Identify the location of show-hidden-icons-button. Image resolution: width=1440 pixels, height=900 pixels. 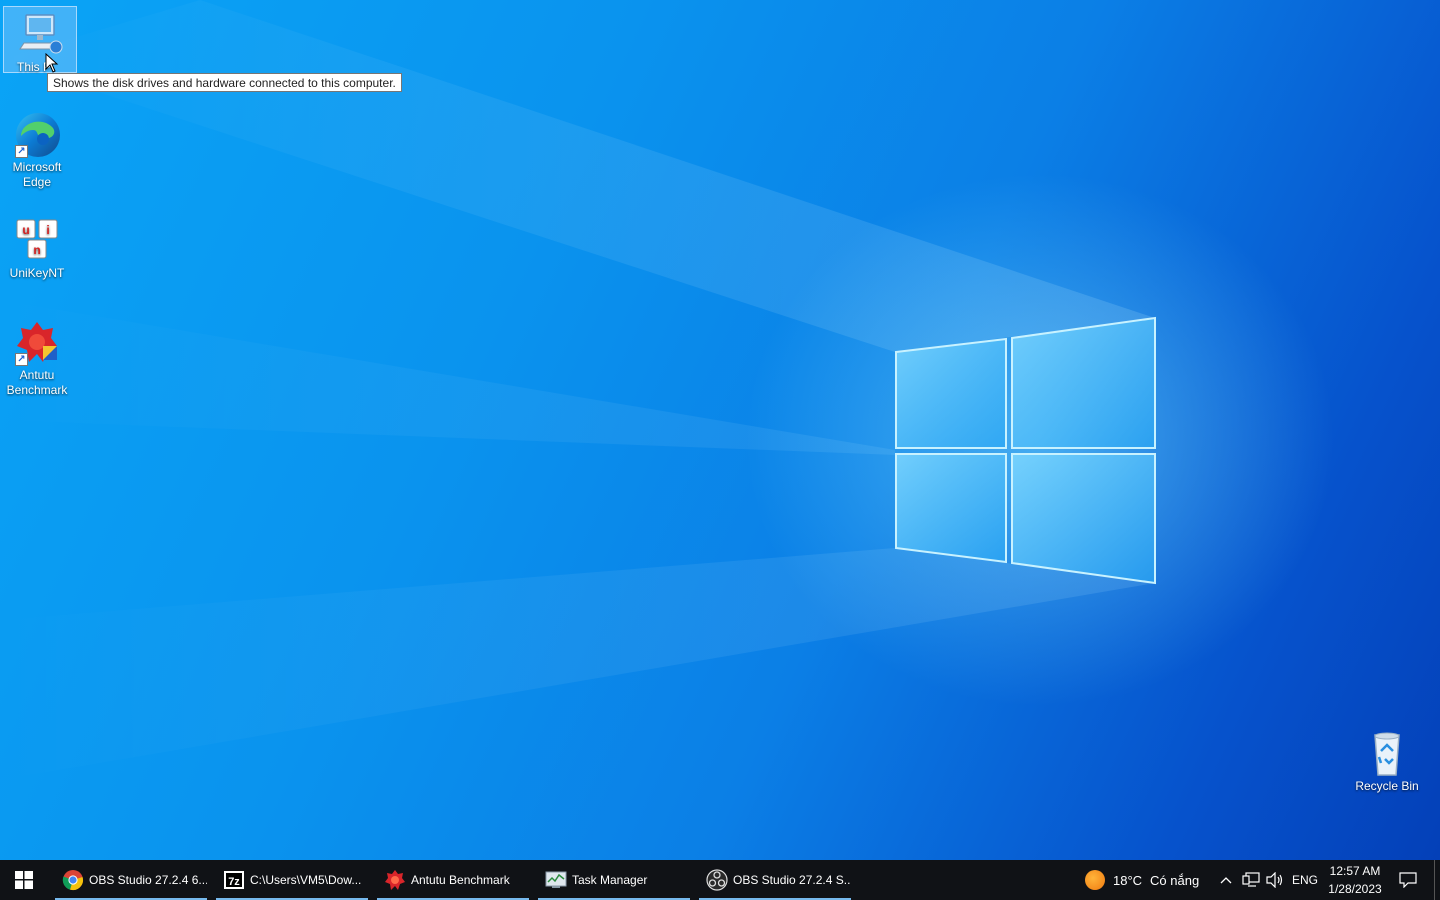
(1226, 880).